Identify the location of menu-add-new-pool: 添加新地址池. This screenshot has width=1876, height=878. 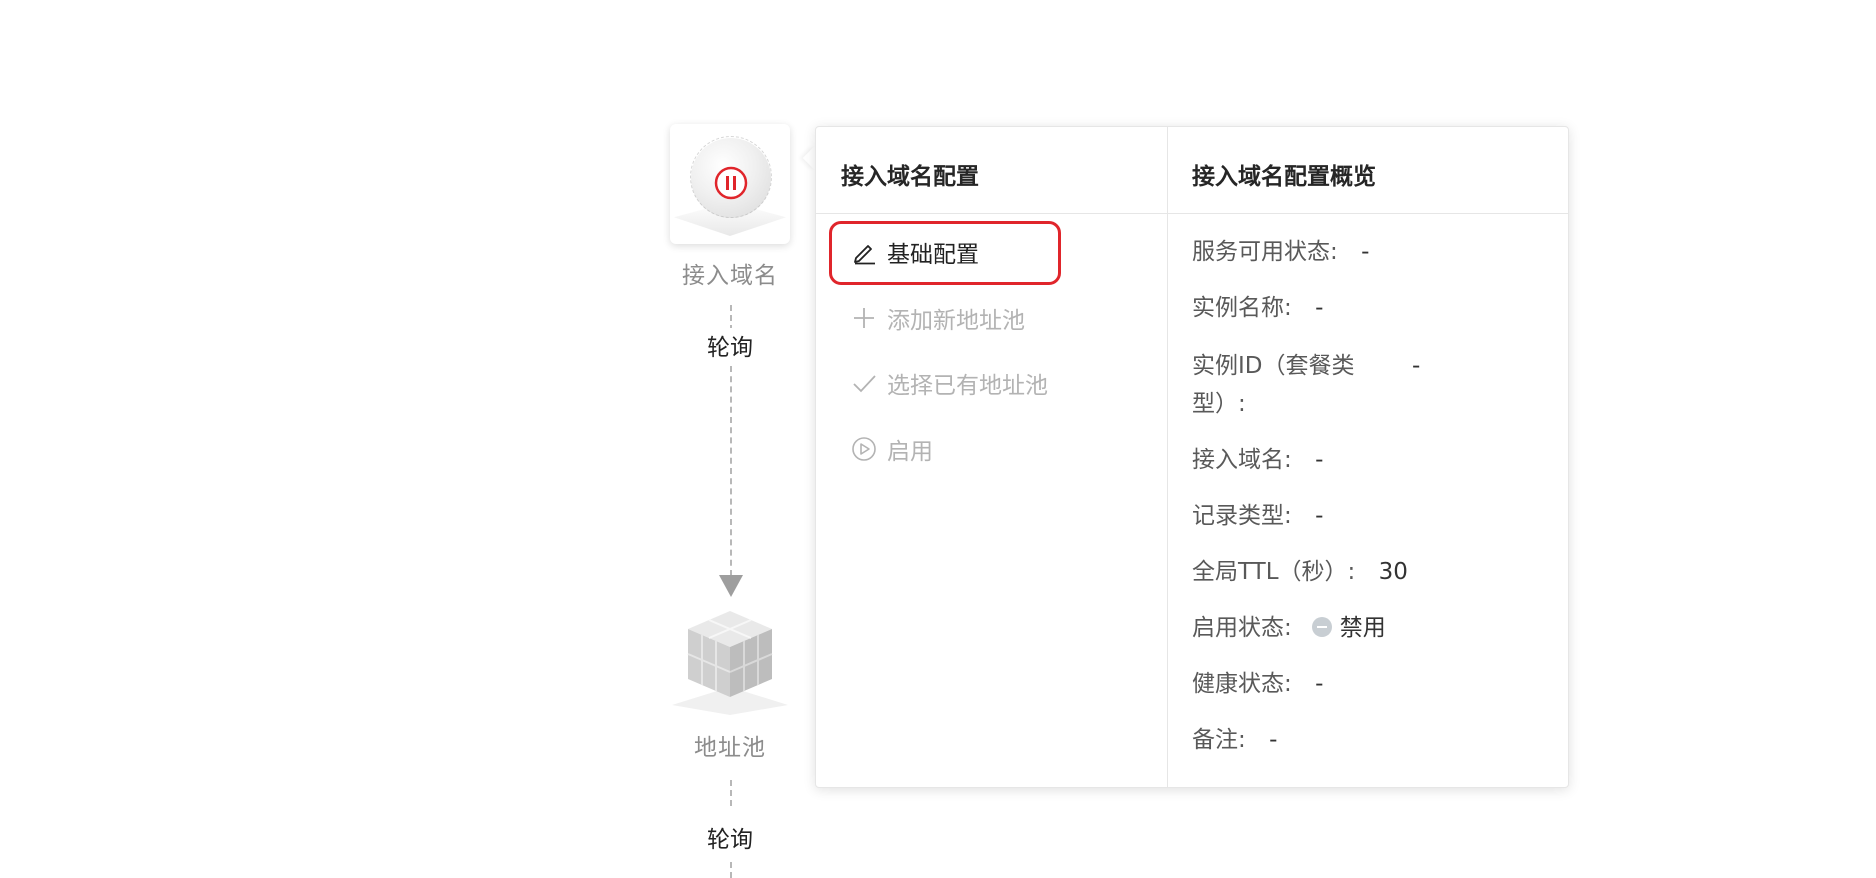
(938, 318).